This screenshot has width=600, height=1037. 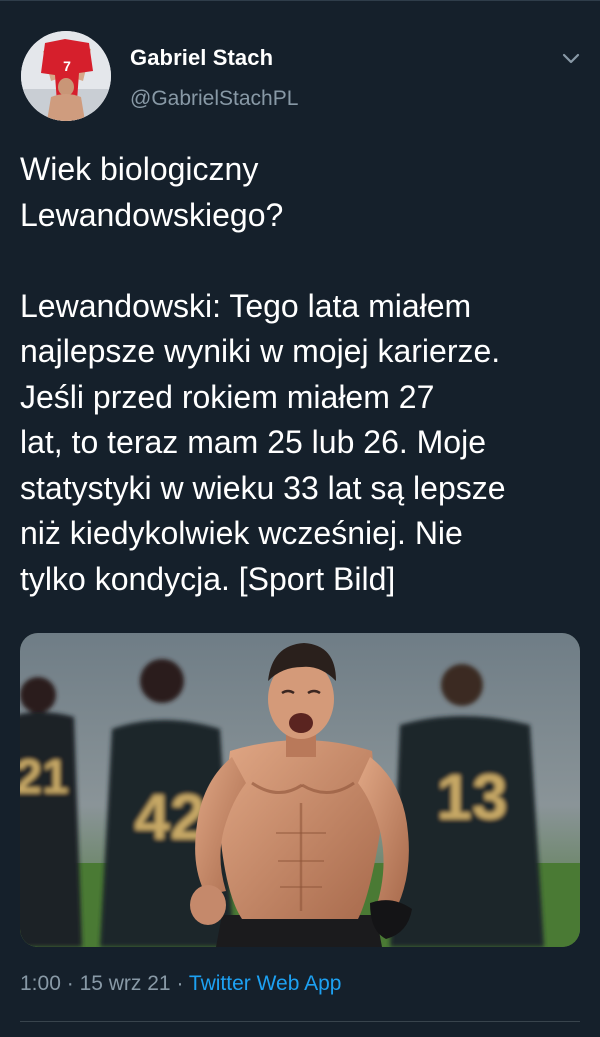 I want to click on jersey-number: 21, so click(x=44, y=777).